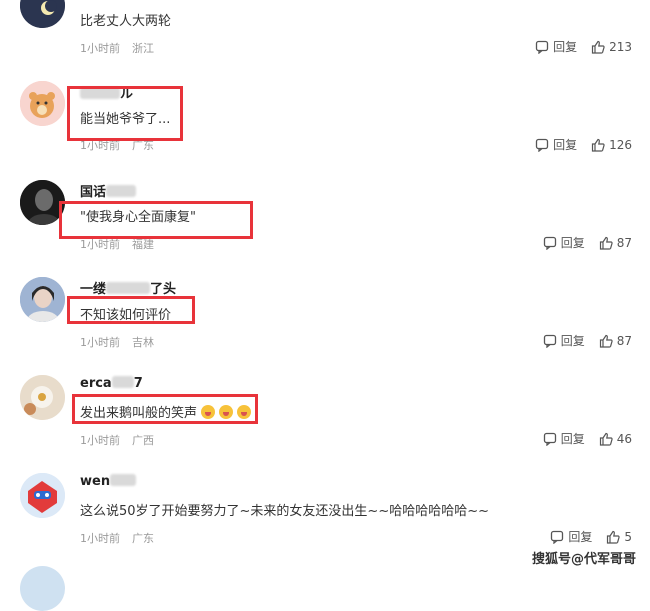  I want to click on name-text: wen, so click(95, 481).